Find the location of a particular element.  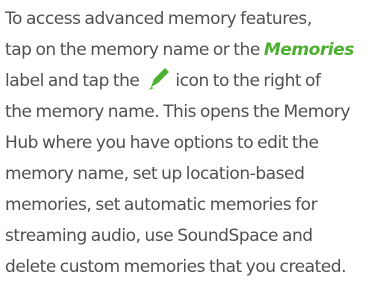

text-line-2: tap on the memory name or the Memories is located at coordinates (189, 50).